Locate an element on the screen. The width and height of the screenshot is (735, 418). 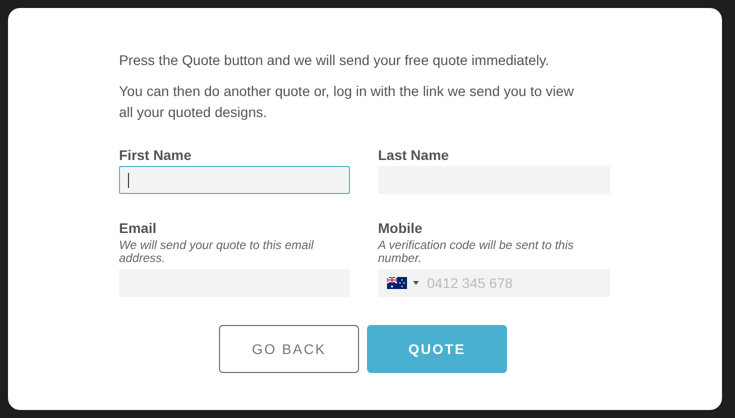
text-cursor is located at coordinates (128, 180).